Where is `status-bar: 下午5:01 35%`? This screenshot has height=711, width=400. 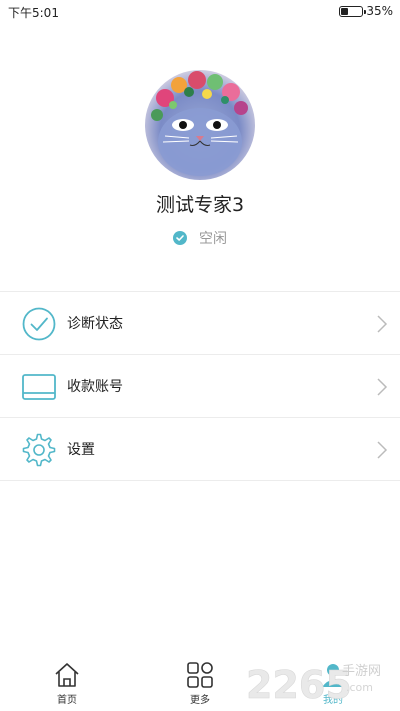
status-bar: 下午5:01 35% is located at coordinates (200, 12).